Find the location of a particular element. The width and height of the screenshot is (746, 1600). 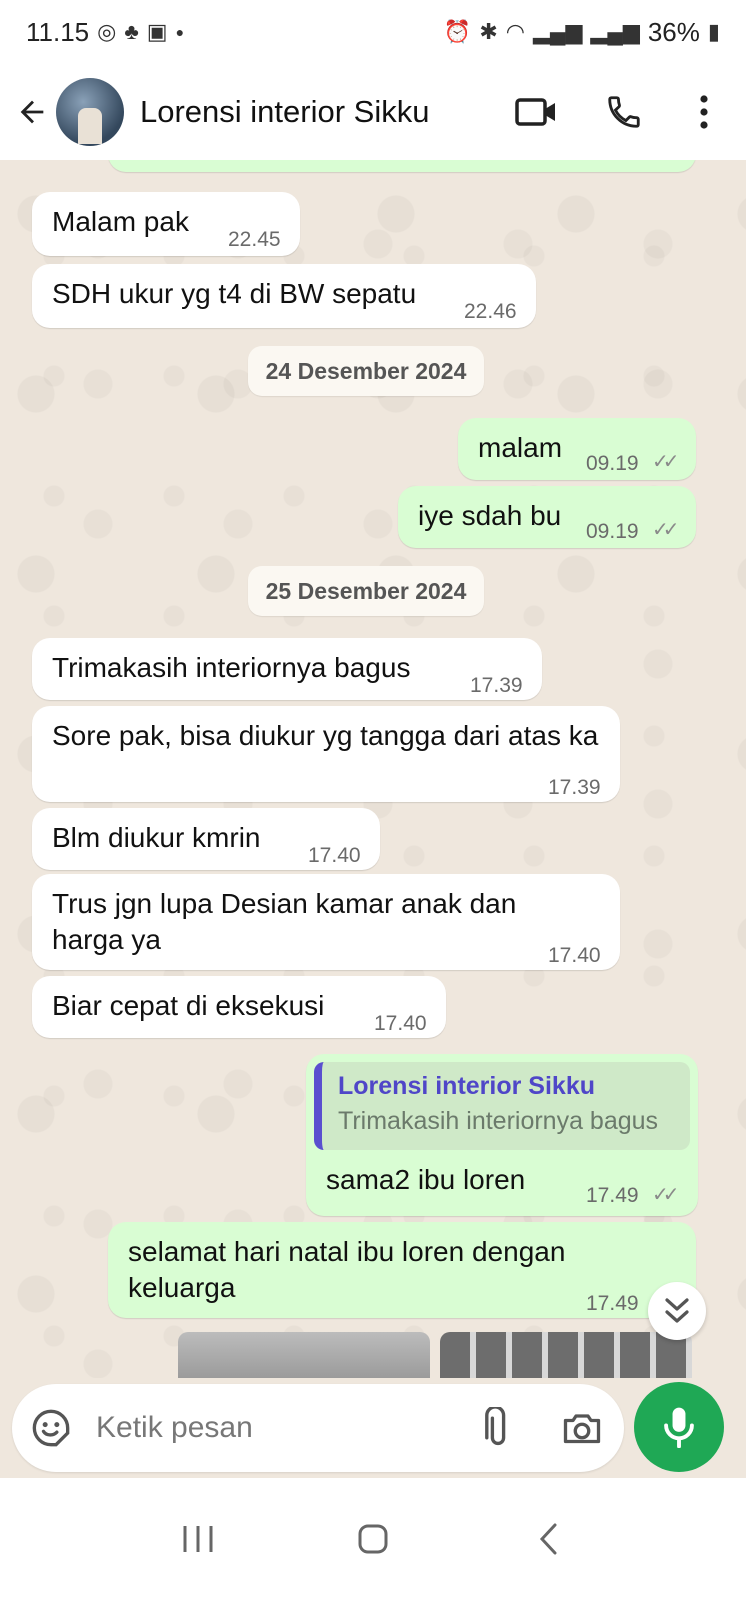

status-time: 11.15 is located at coordinates (58, 31).